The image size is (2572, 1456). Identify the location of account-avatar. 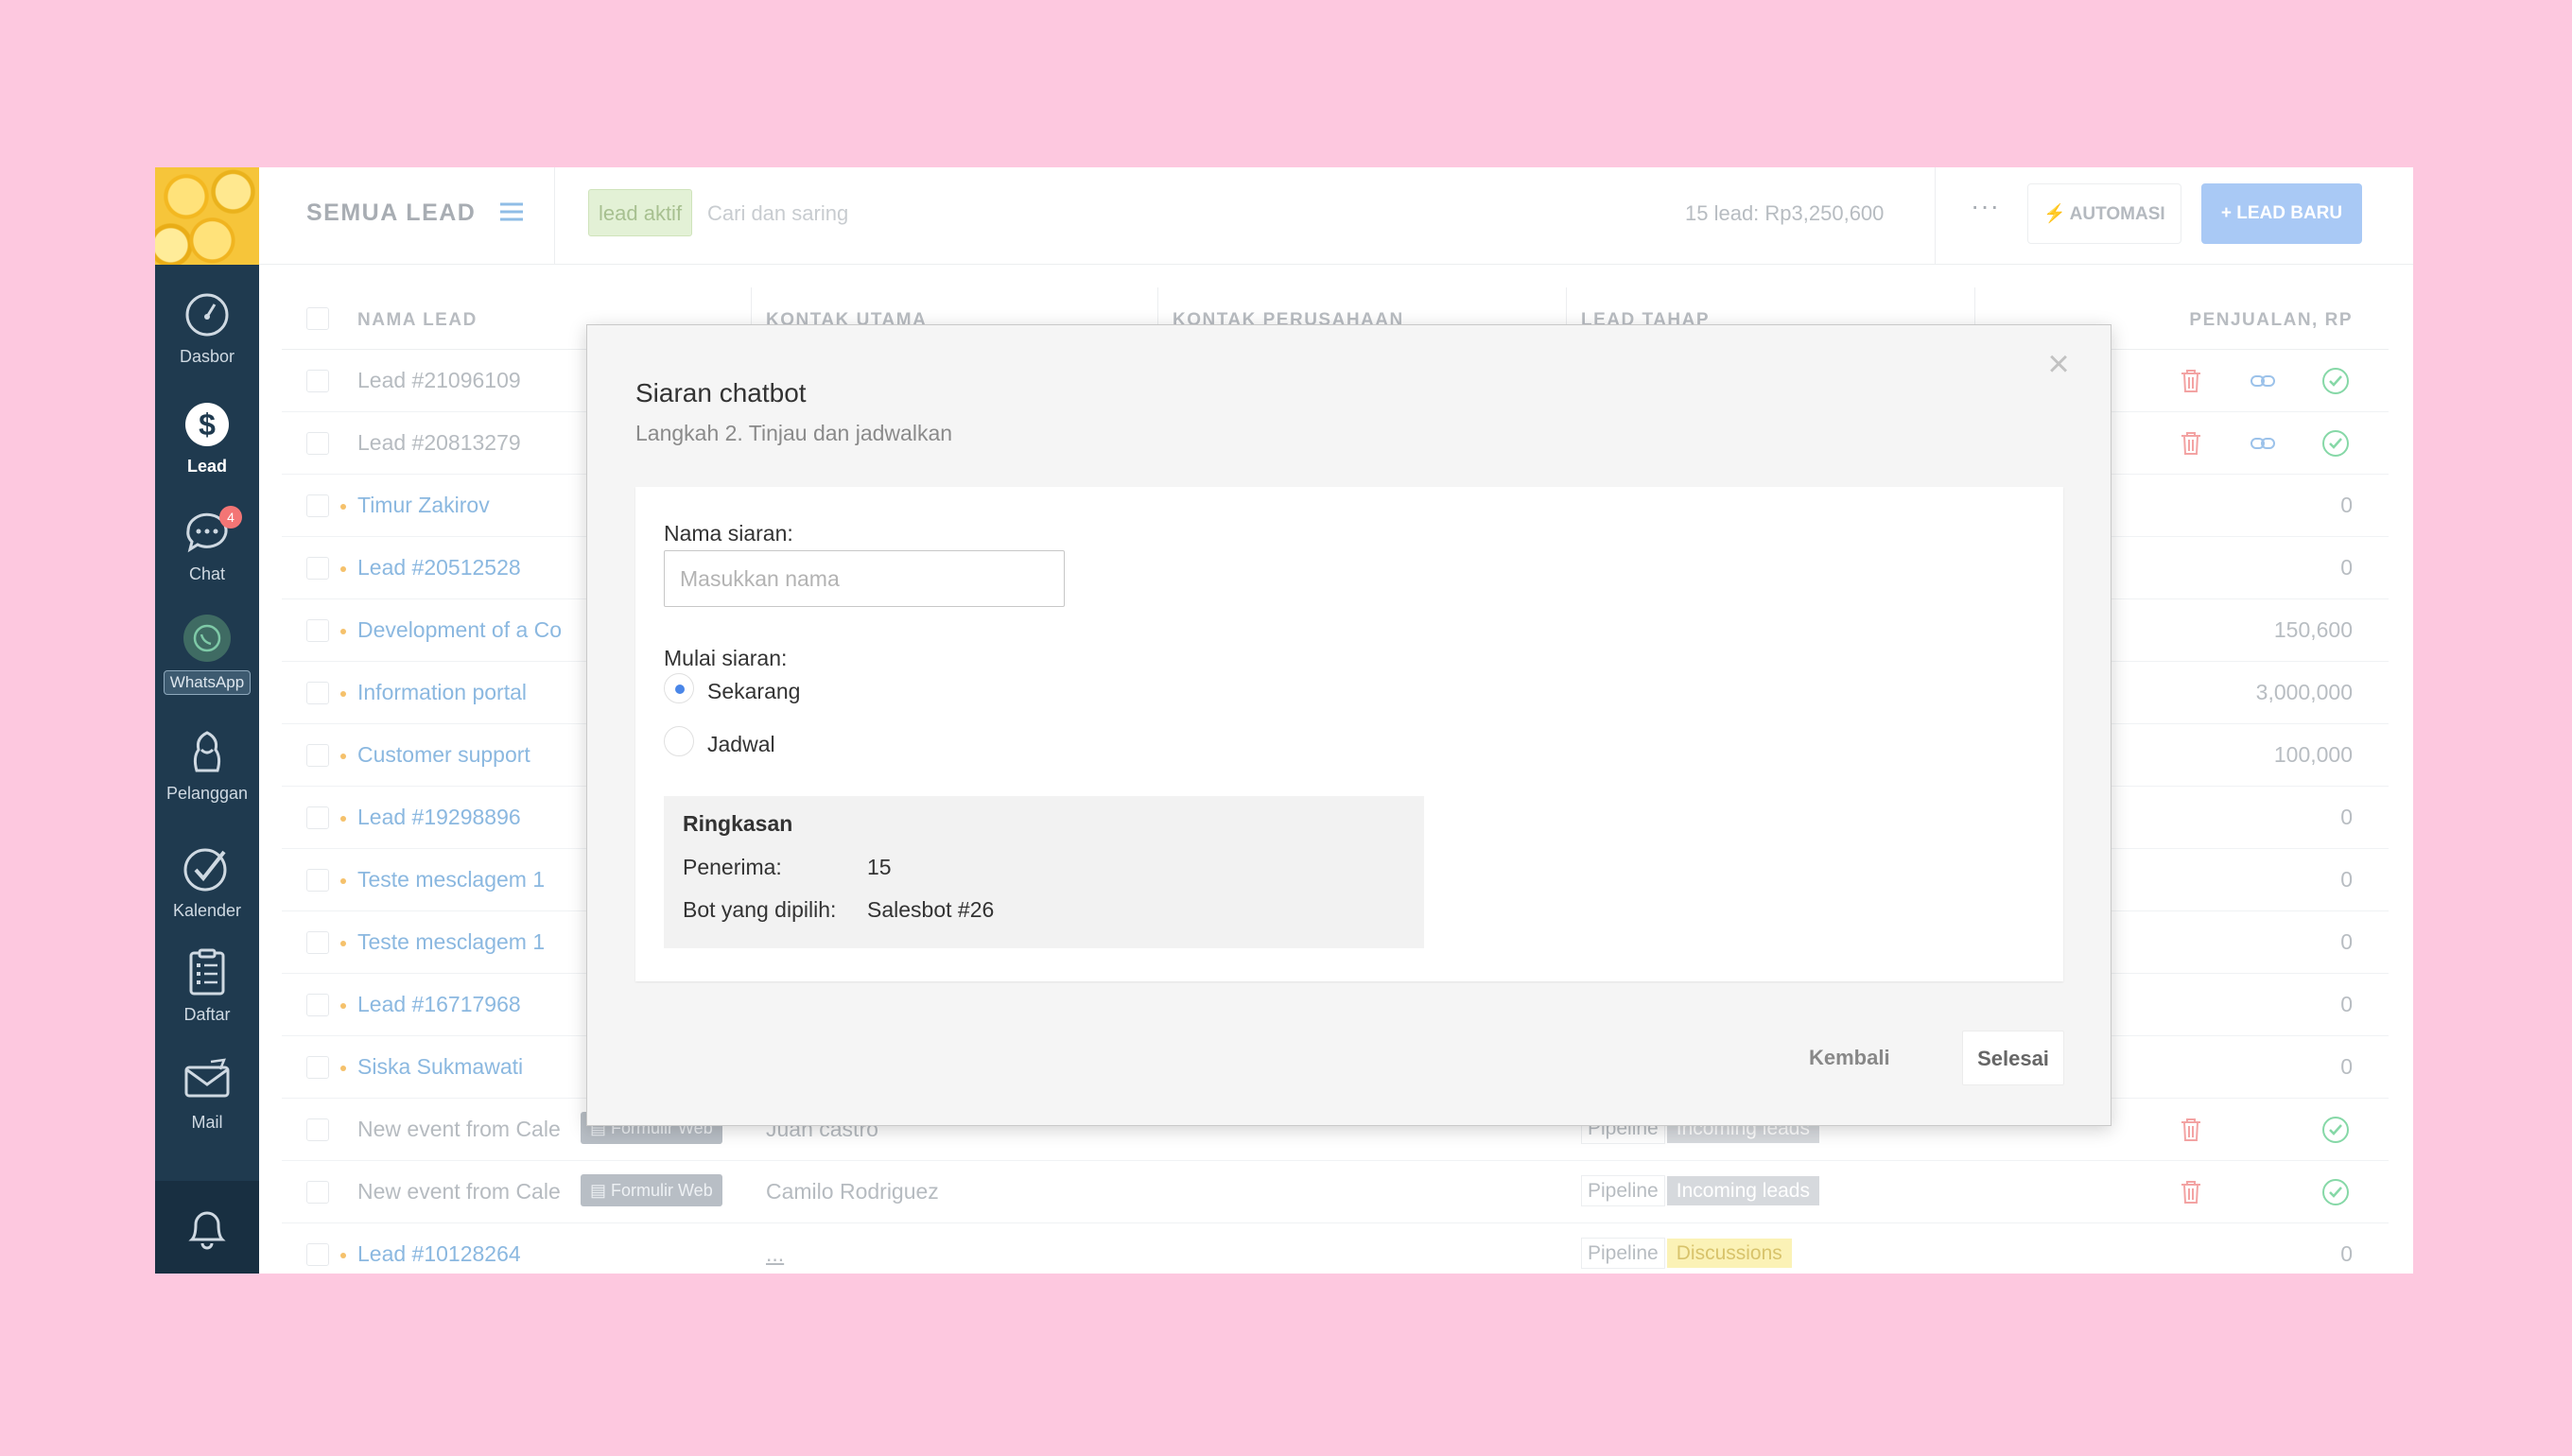
(207, 216).